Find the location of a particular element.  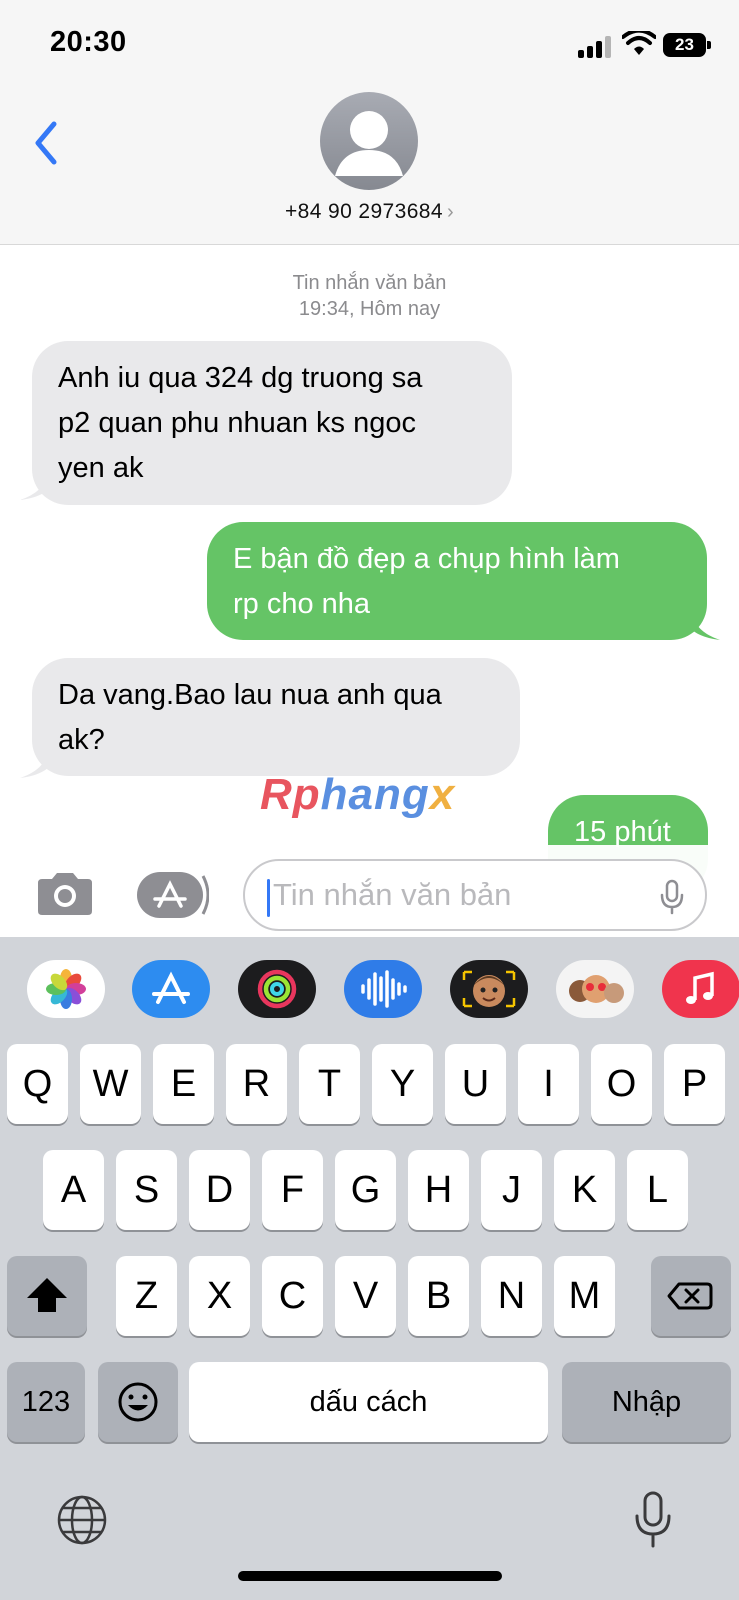

message-input-placeholder: Tin nhắn văn bản is located at coordinates (392, 894).